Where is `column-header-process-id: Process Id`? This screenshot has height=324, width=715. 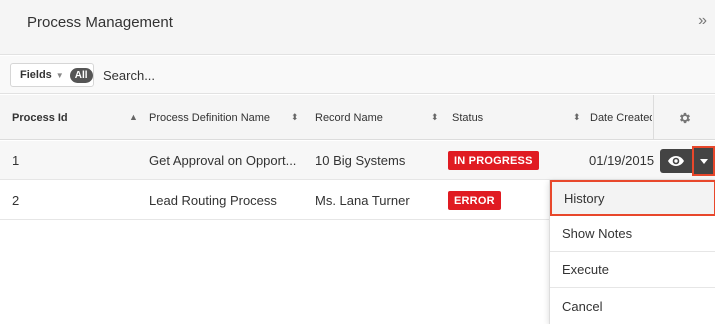
column-header-process-id: Process Id is located at coordinates (67, 117).